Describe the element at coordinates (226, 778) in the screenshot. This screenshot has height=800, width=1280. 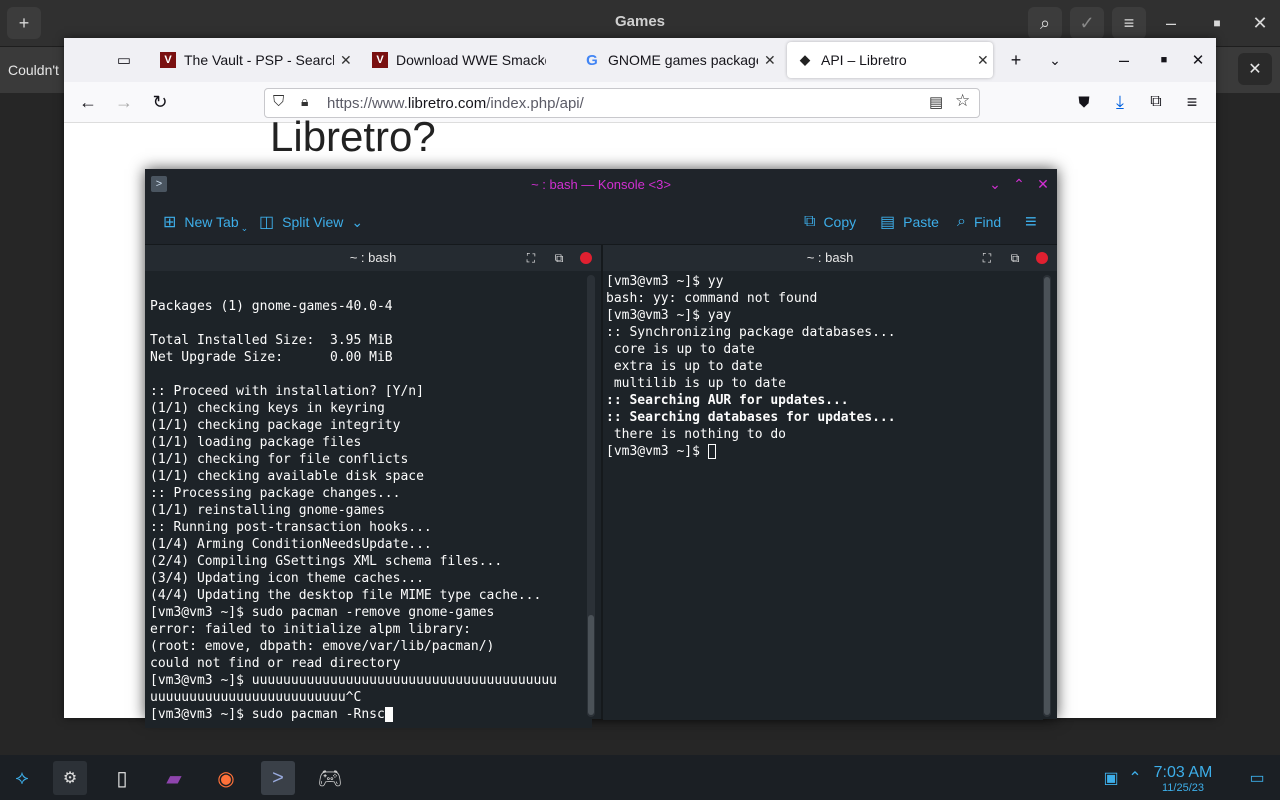
I see `firefox-icon: ◉` at that location.